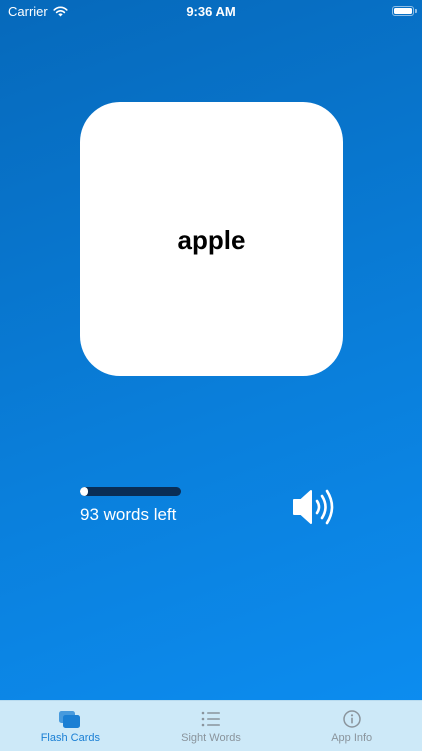 The width and height of the screenshot is (422, 751). I want to click on tab-bar: Flash Cards Sight Words App Info, so click(211, 725).